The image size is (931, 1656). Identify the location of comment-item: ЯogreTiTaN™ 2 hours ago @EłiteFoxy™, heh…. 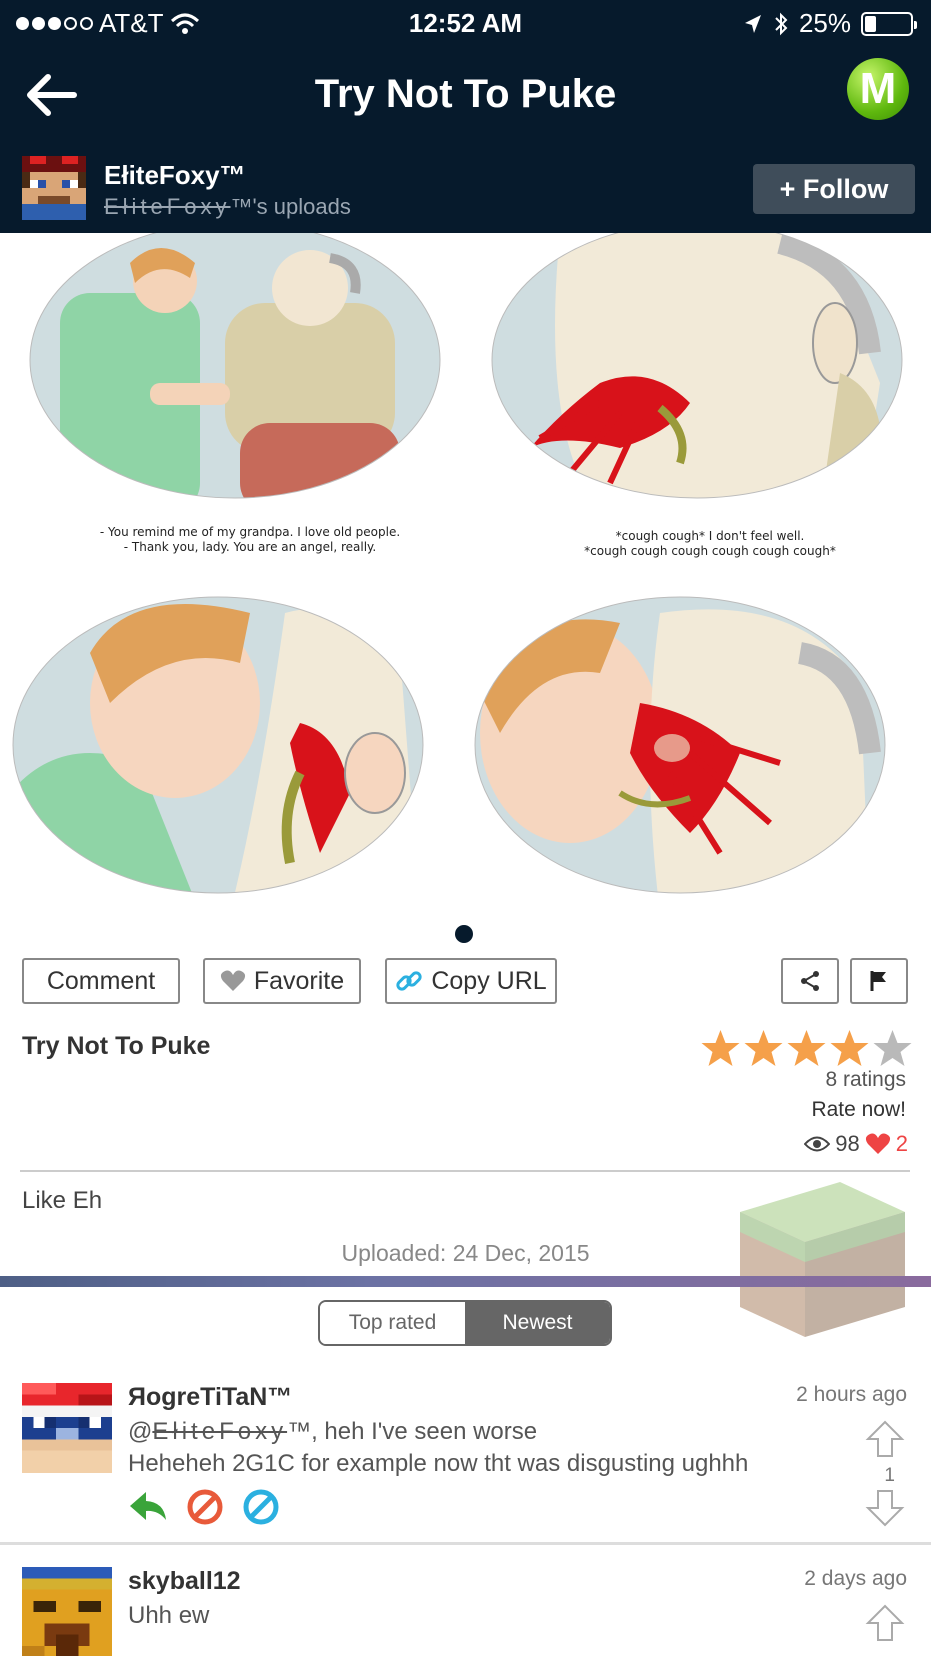
(465, 1463).